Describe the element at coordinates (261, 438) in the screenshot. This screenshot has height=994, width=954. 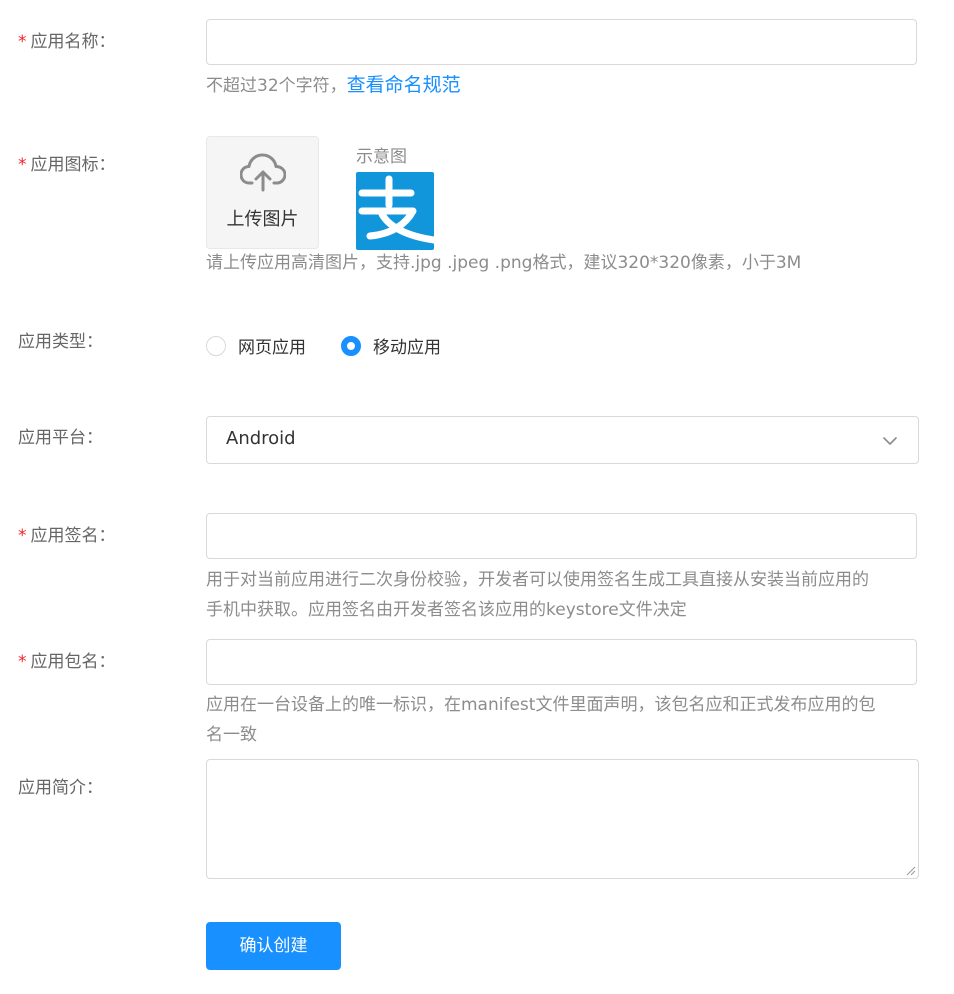
I see `platform-select-value: Android` at that location.